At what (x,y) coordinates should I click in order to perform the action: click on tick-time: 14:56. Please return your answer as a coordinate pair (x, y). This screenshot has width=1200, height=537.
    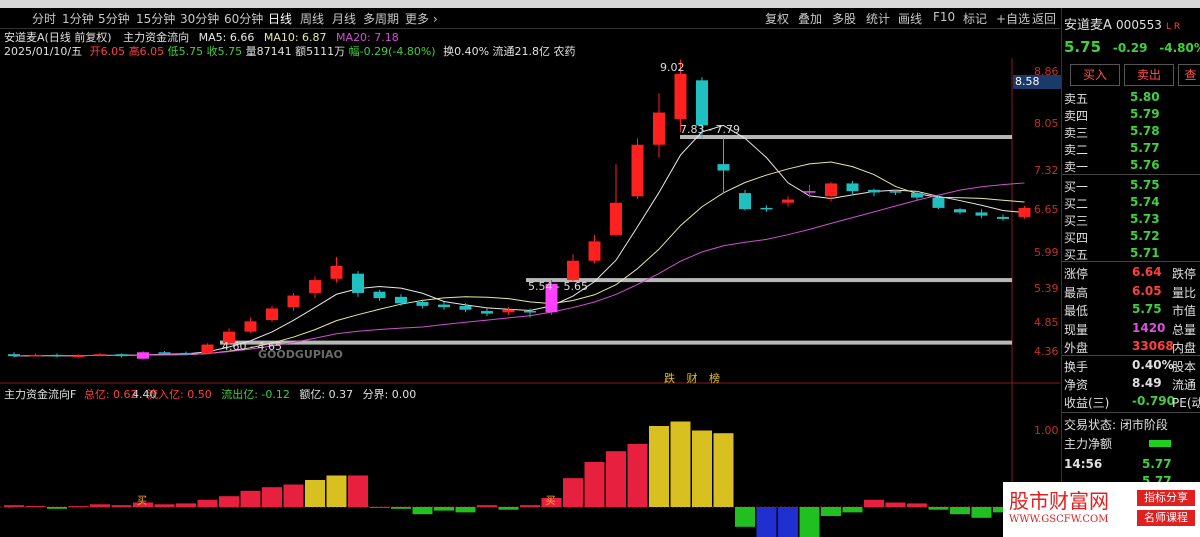
    Looking at the image, I should click on (1083, 464).